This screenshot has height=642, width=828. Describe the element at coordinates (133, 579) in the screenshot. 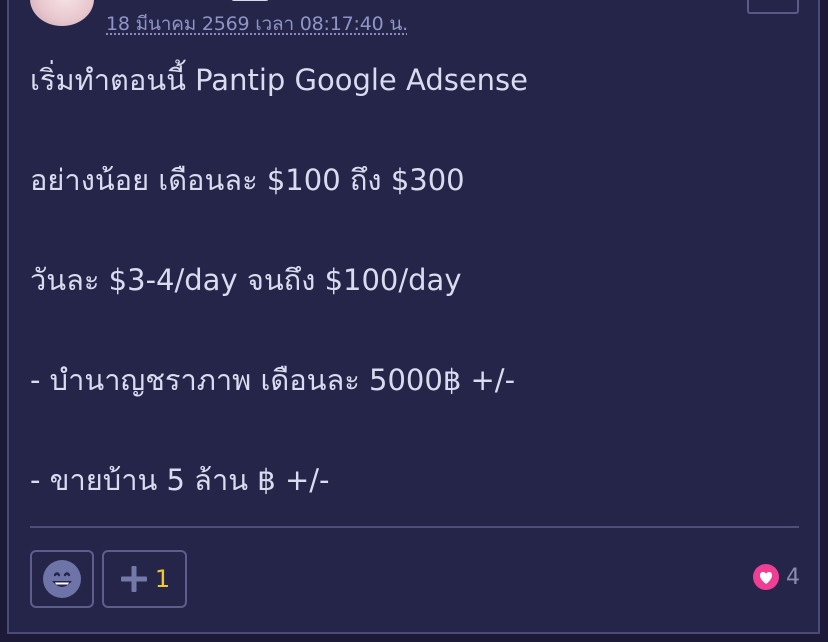

I see `plus-icon` at that location.